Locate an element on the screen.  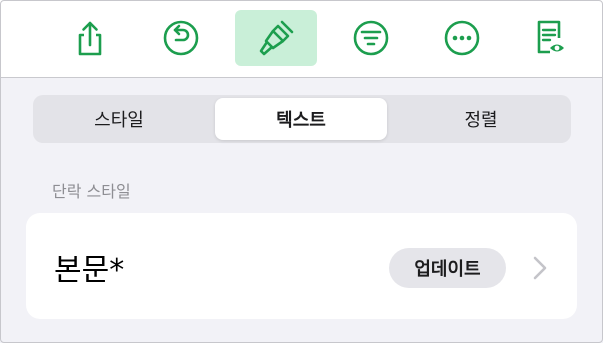
format-button is located at coordinates (276, 38).